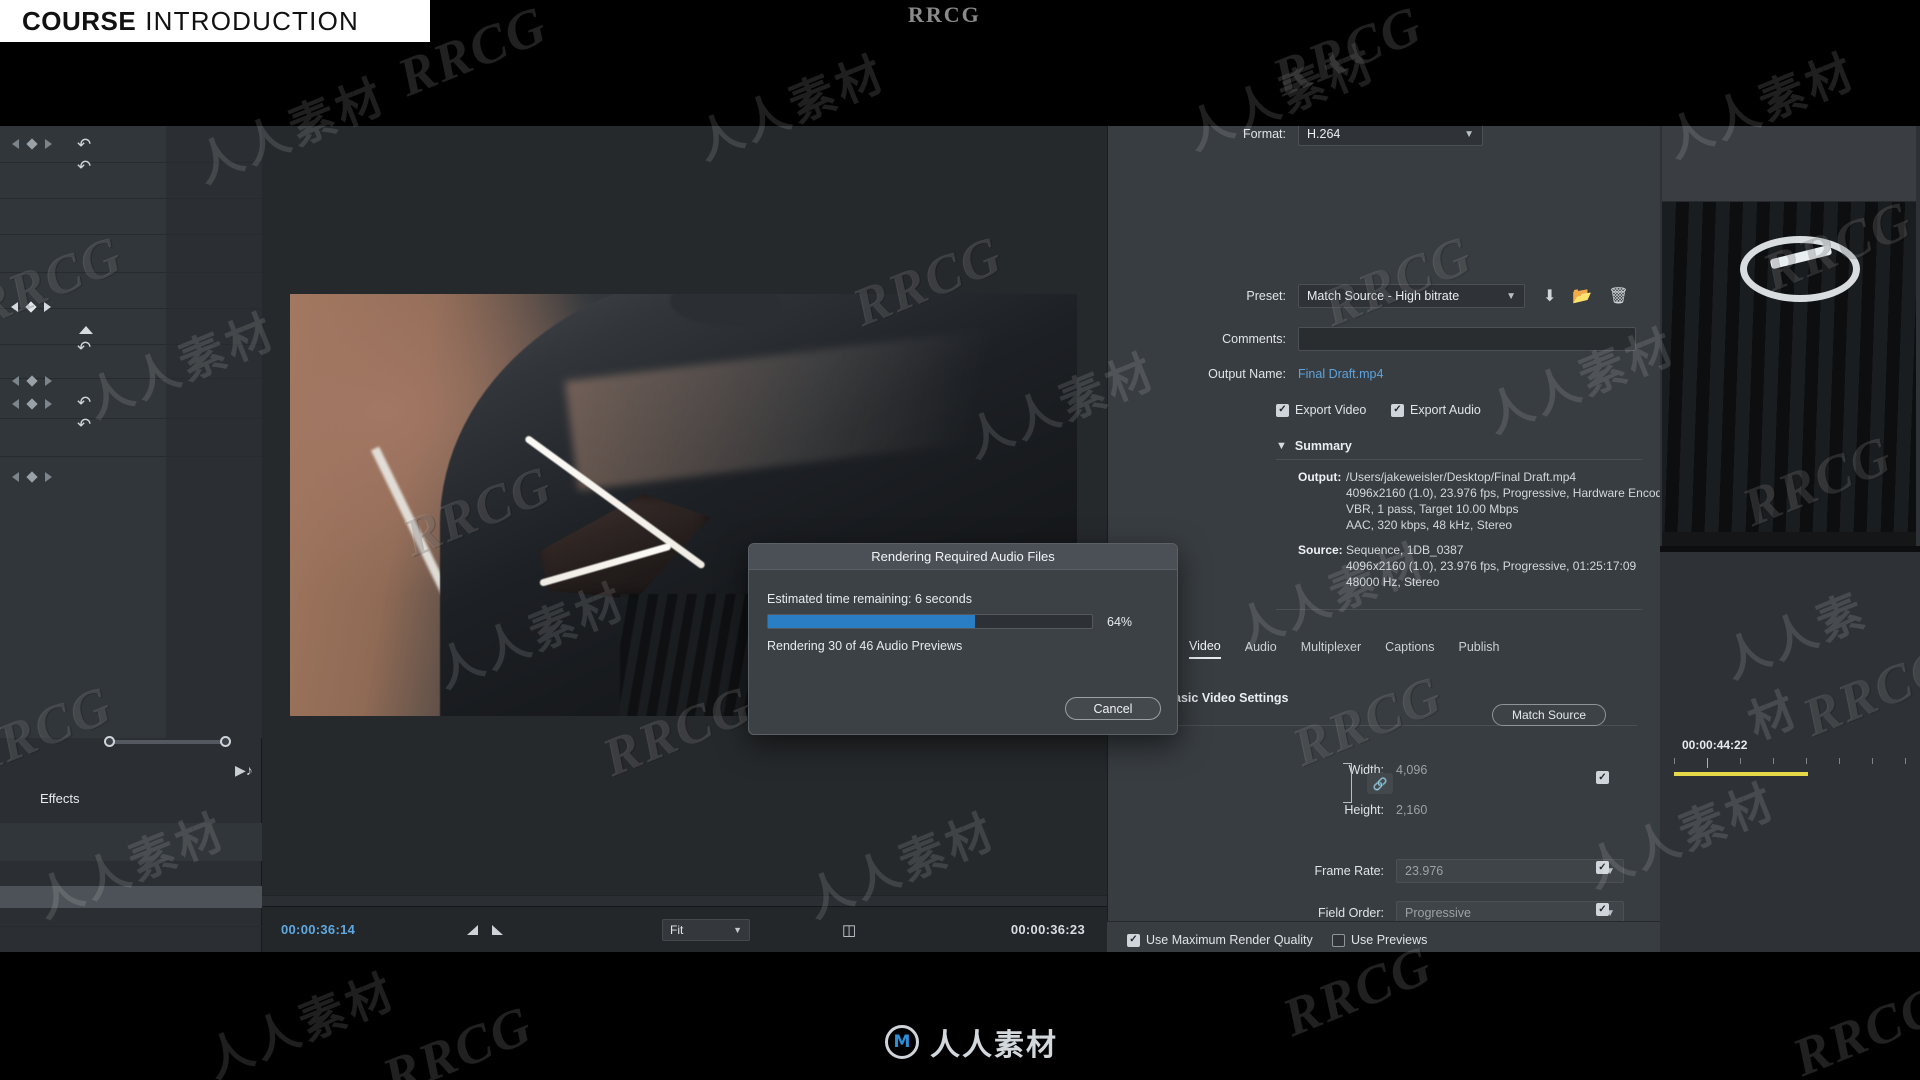  Describe the element at coordinates (167, 741) in the screenshot. I see `audio-level-slider` at that location.